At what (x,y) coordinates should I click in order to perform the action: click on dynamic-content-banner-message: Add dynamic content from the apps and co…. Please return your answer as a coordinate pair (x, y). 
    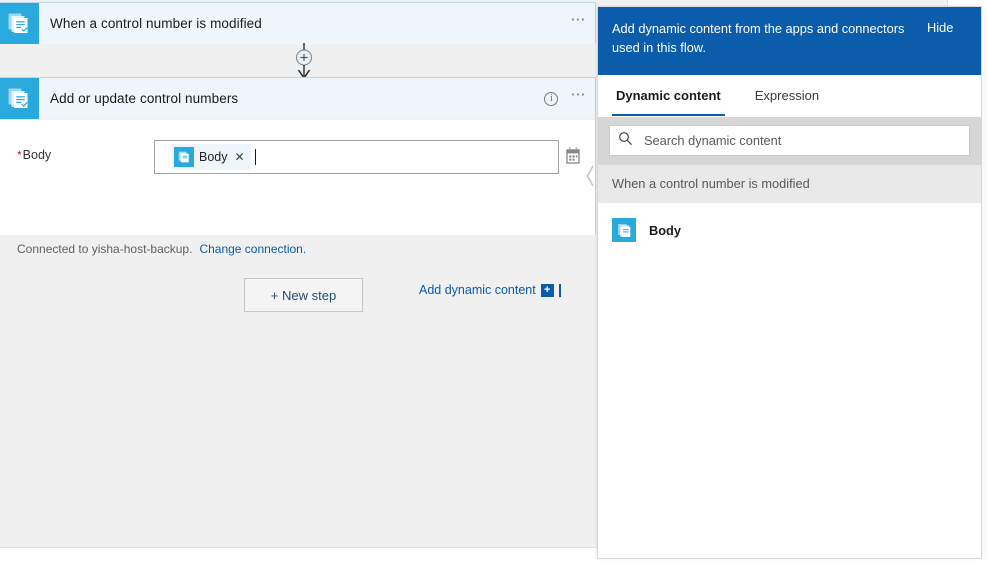
    Looking at the image, I should click on (758, 38).